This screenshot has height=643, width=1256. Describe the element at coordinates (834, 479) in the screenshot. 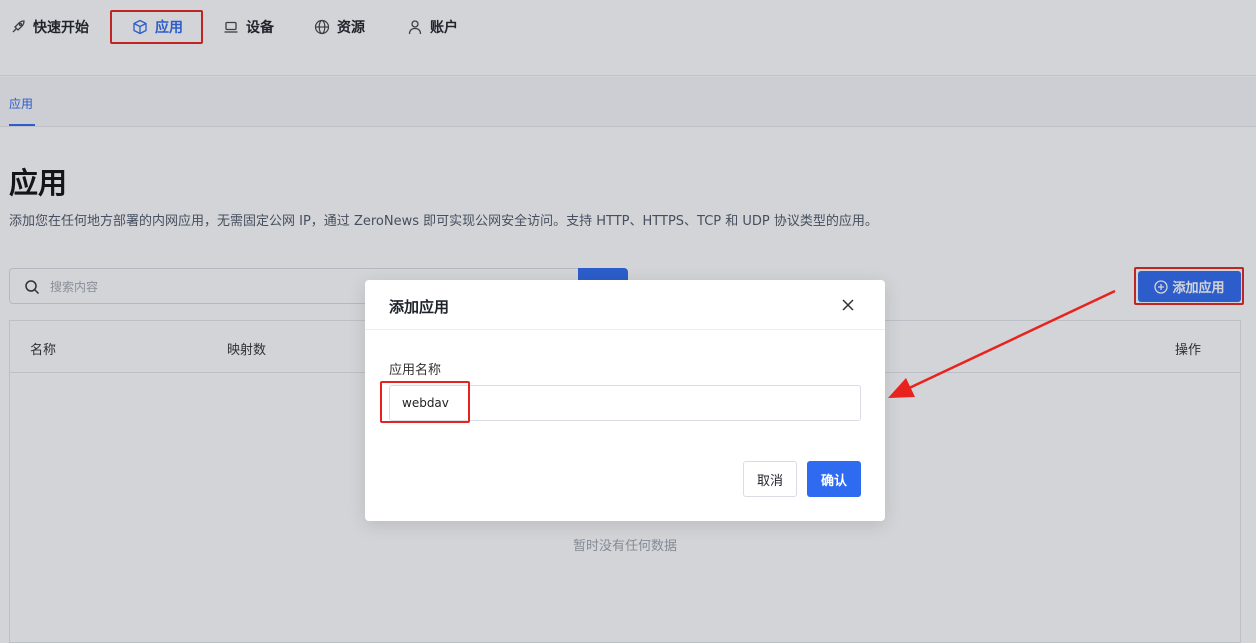

I see `confirm-button: 确认` at that location.